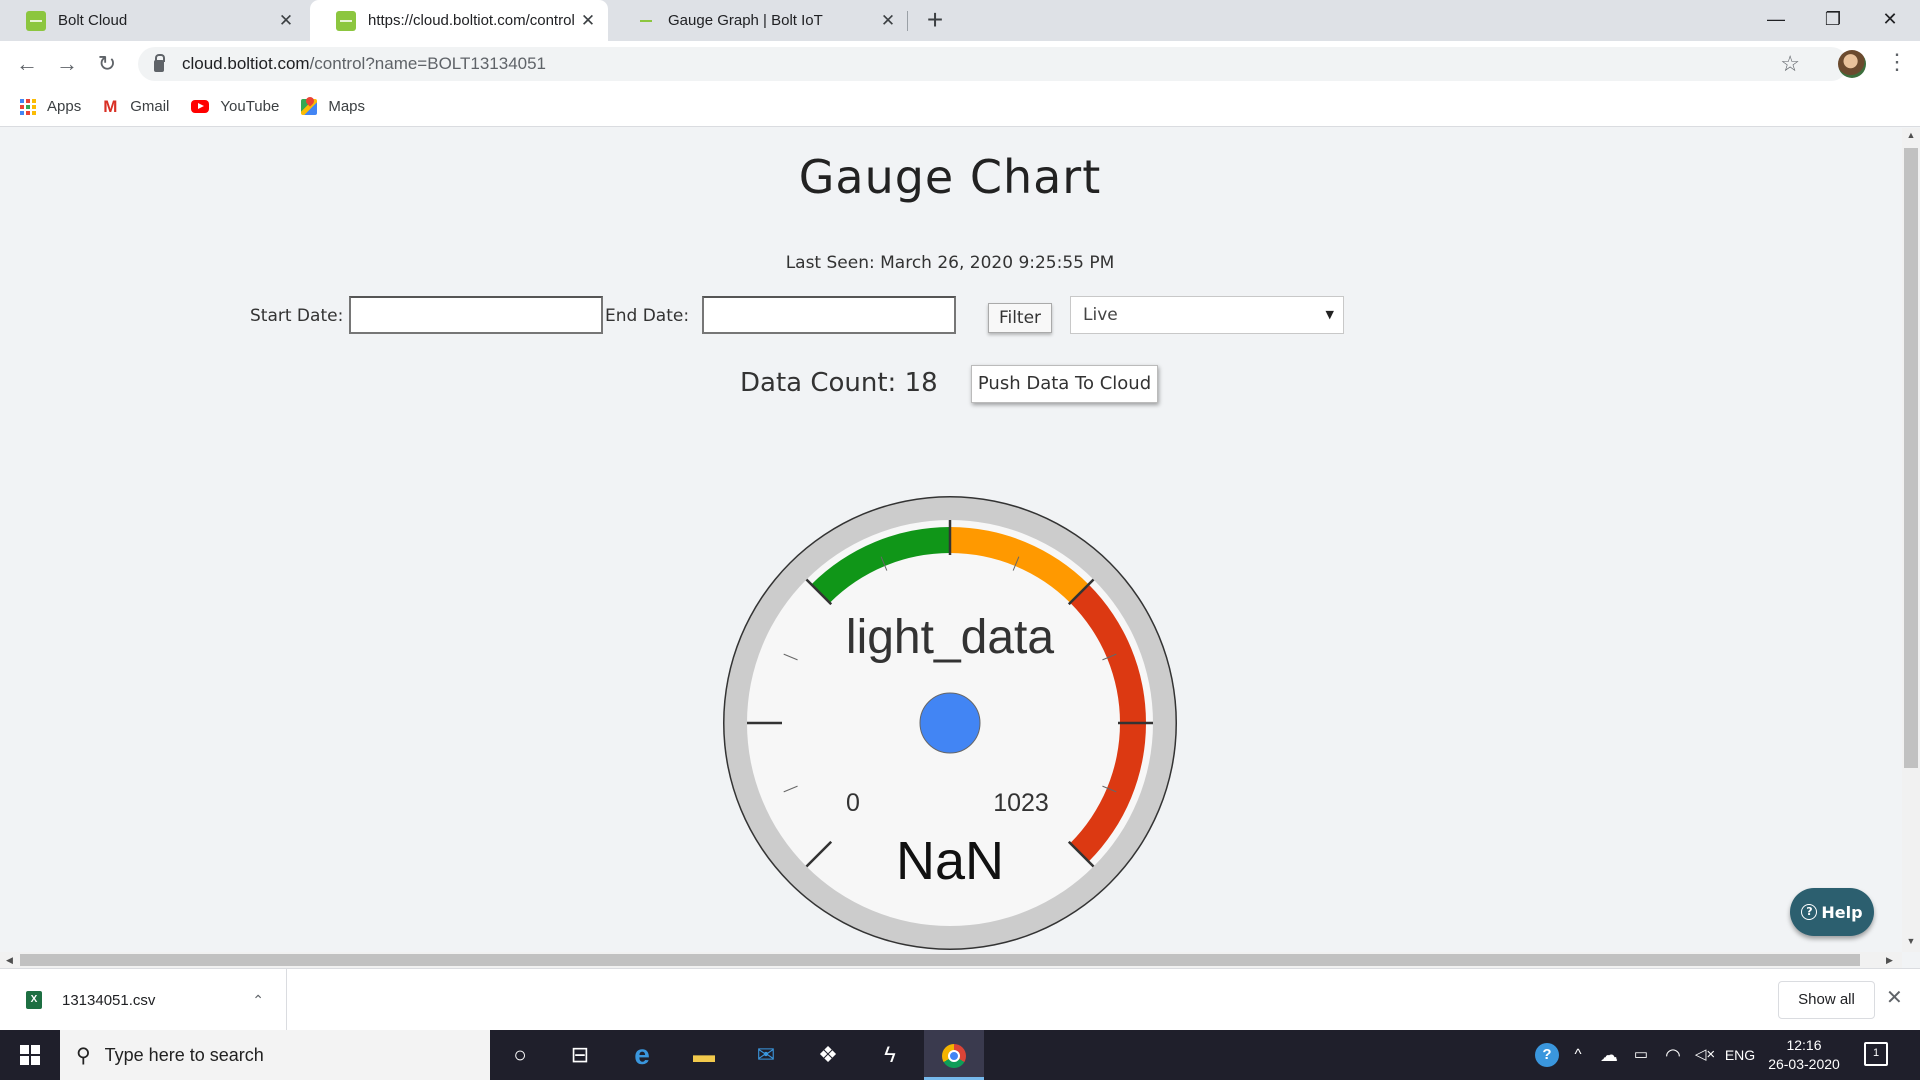 This screenshot has height=1080, width=1920. What do you see at coordinates (1852, 64) in the screenshot?
I see `profile-avatar` at bounding box center [1852, 64].